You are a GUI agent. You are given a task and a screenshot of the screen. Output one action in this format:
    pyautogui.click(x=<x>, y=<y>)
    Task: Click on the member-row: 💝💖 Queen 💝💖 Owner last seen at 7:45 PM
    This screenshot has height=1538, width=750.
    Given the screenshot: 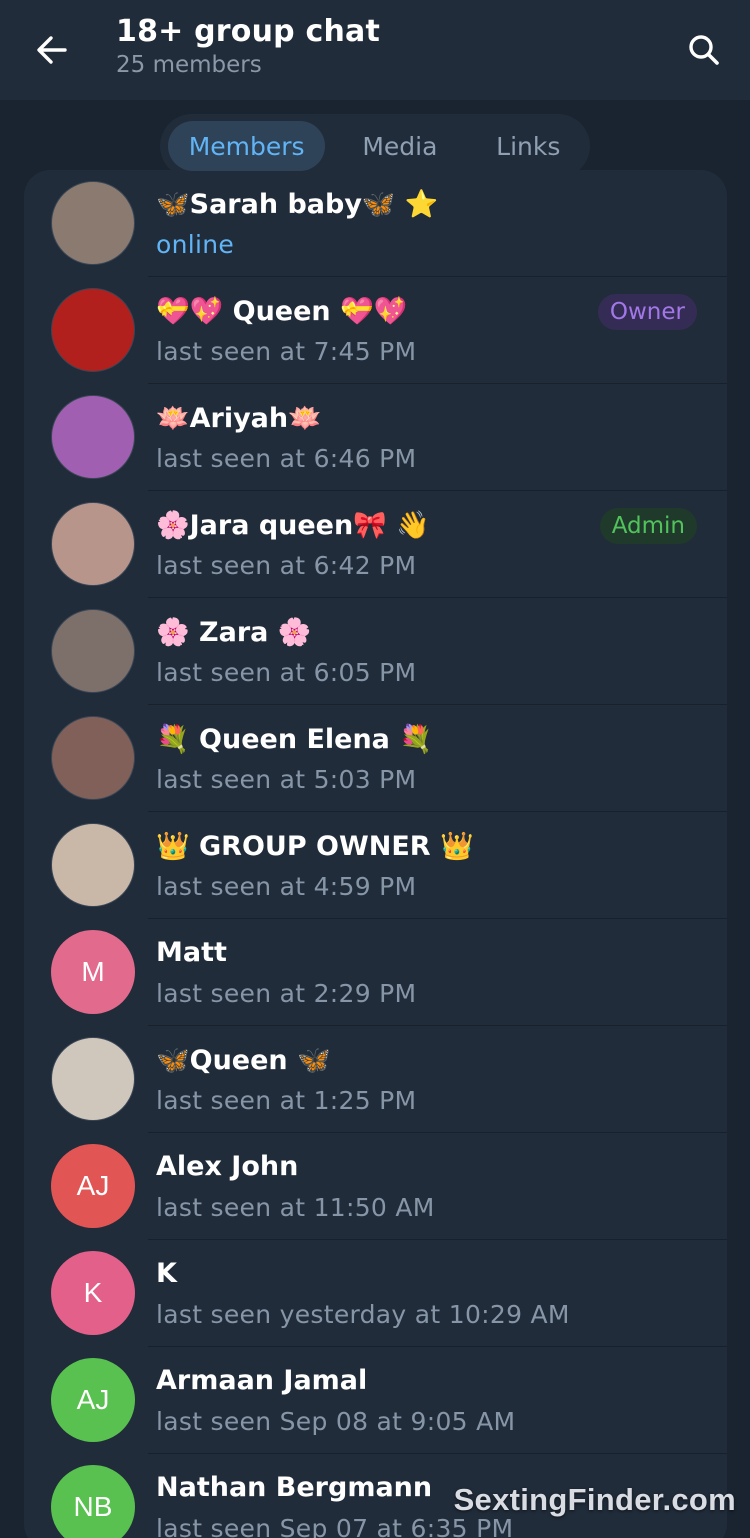 What is the action you would take?
    pyautogui.click(x=375, y=330)
    